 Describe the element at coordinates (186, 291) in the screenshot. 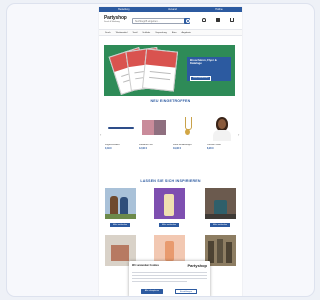

I see `cookie-settings-button: Einstellungen` at that location.